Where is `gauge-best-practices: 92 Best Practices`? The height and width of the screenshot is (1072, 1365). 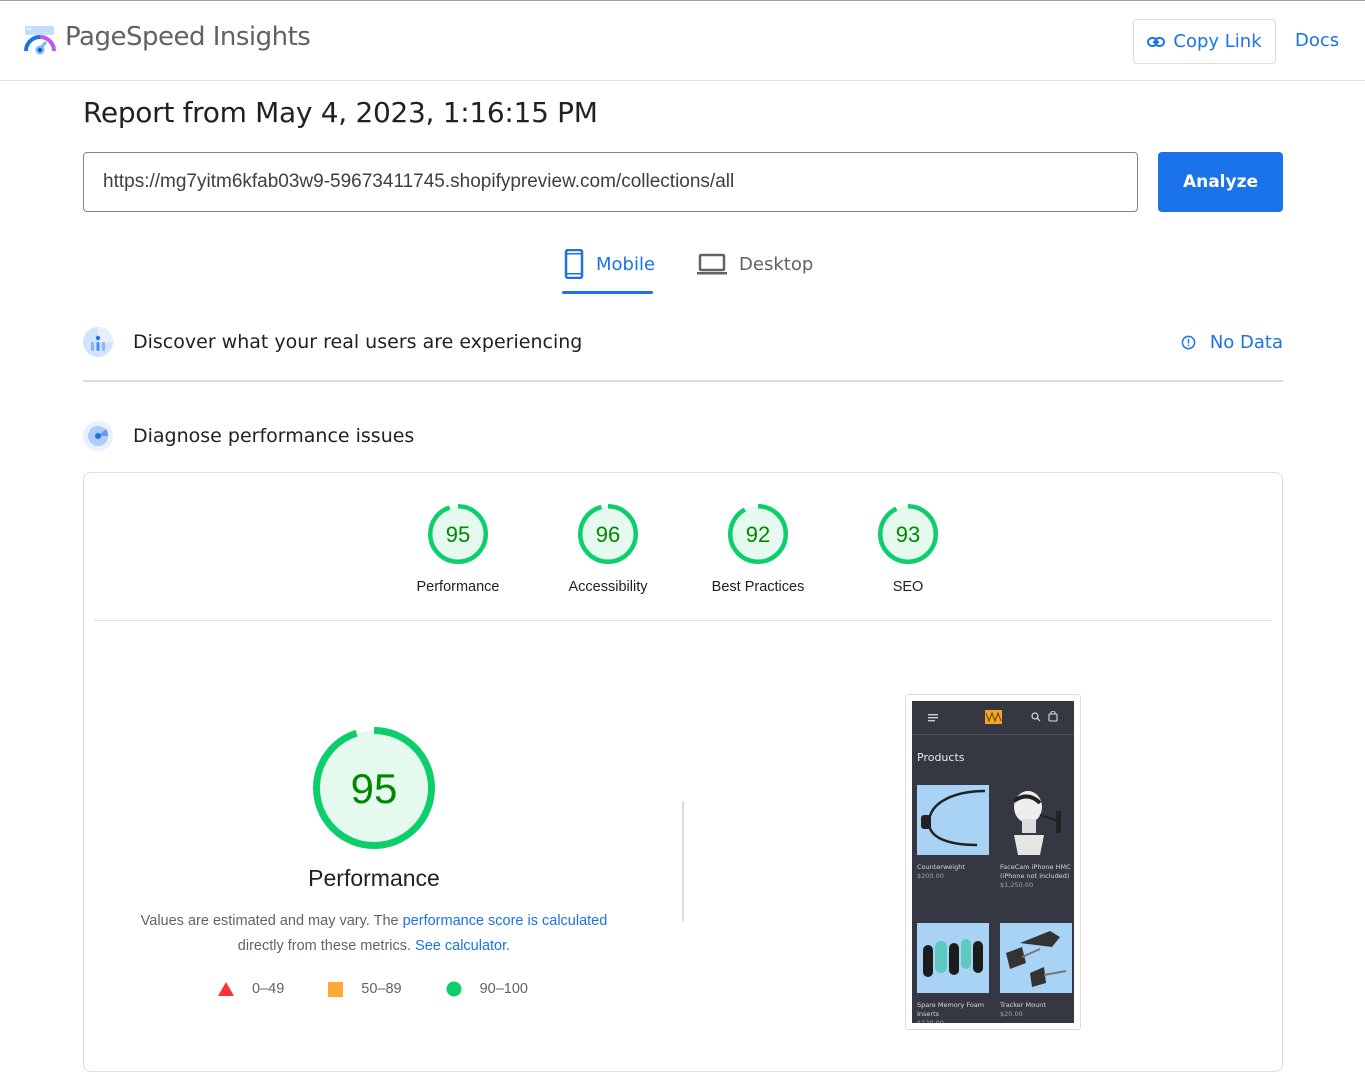
gauge-best-practices: 92 Best Practices is located at coordinates (758, 549).